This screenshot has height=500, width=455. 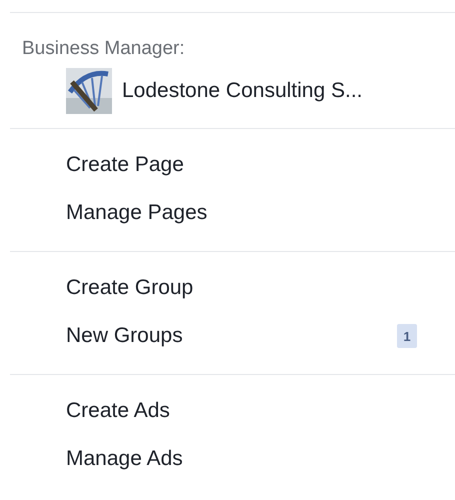 I want to click on section-label: Business Manager:, so click(x=103, y=49).